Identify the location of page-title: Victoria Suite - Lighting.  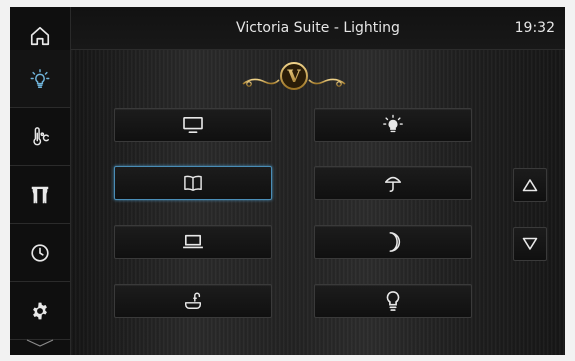
(318, 28).